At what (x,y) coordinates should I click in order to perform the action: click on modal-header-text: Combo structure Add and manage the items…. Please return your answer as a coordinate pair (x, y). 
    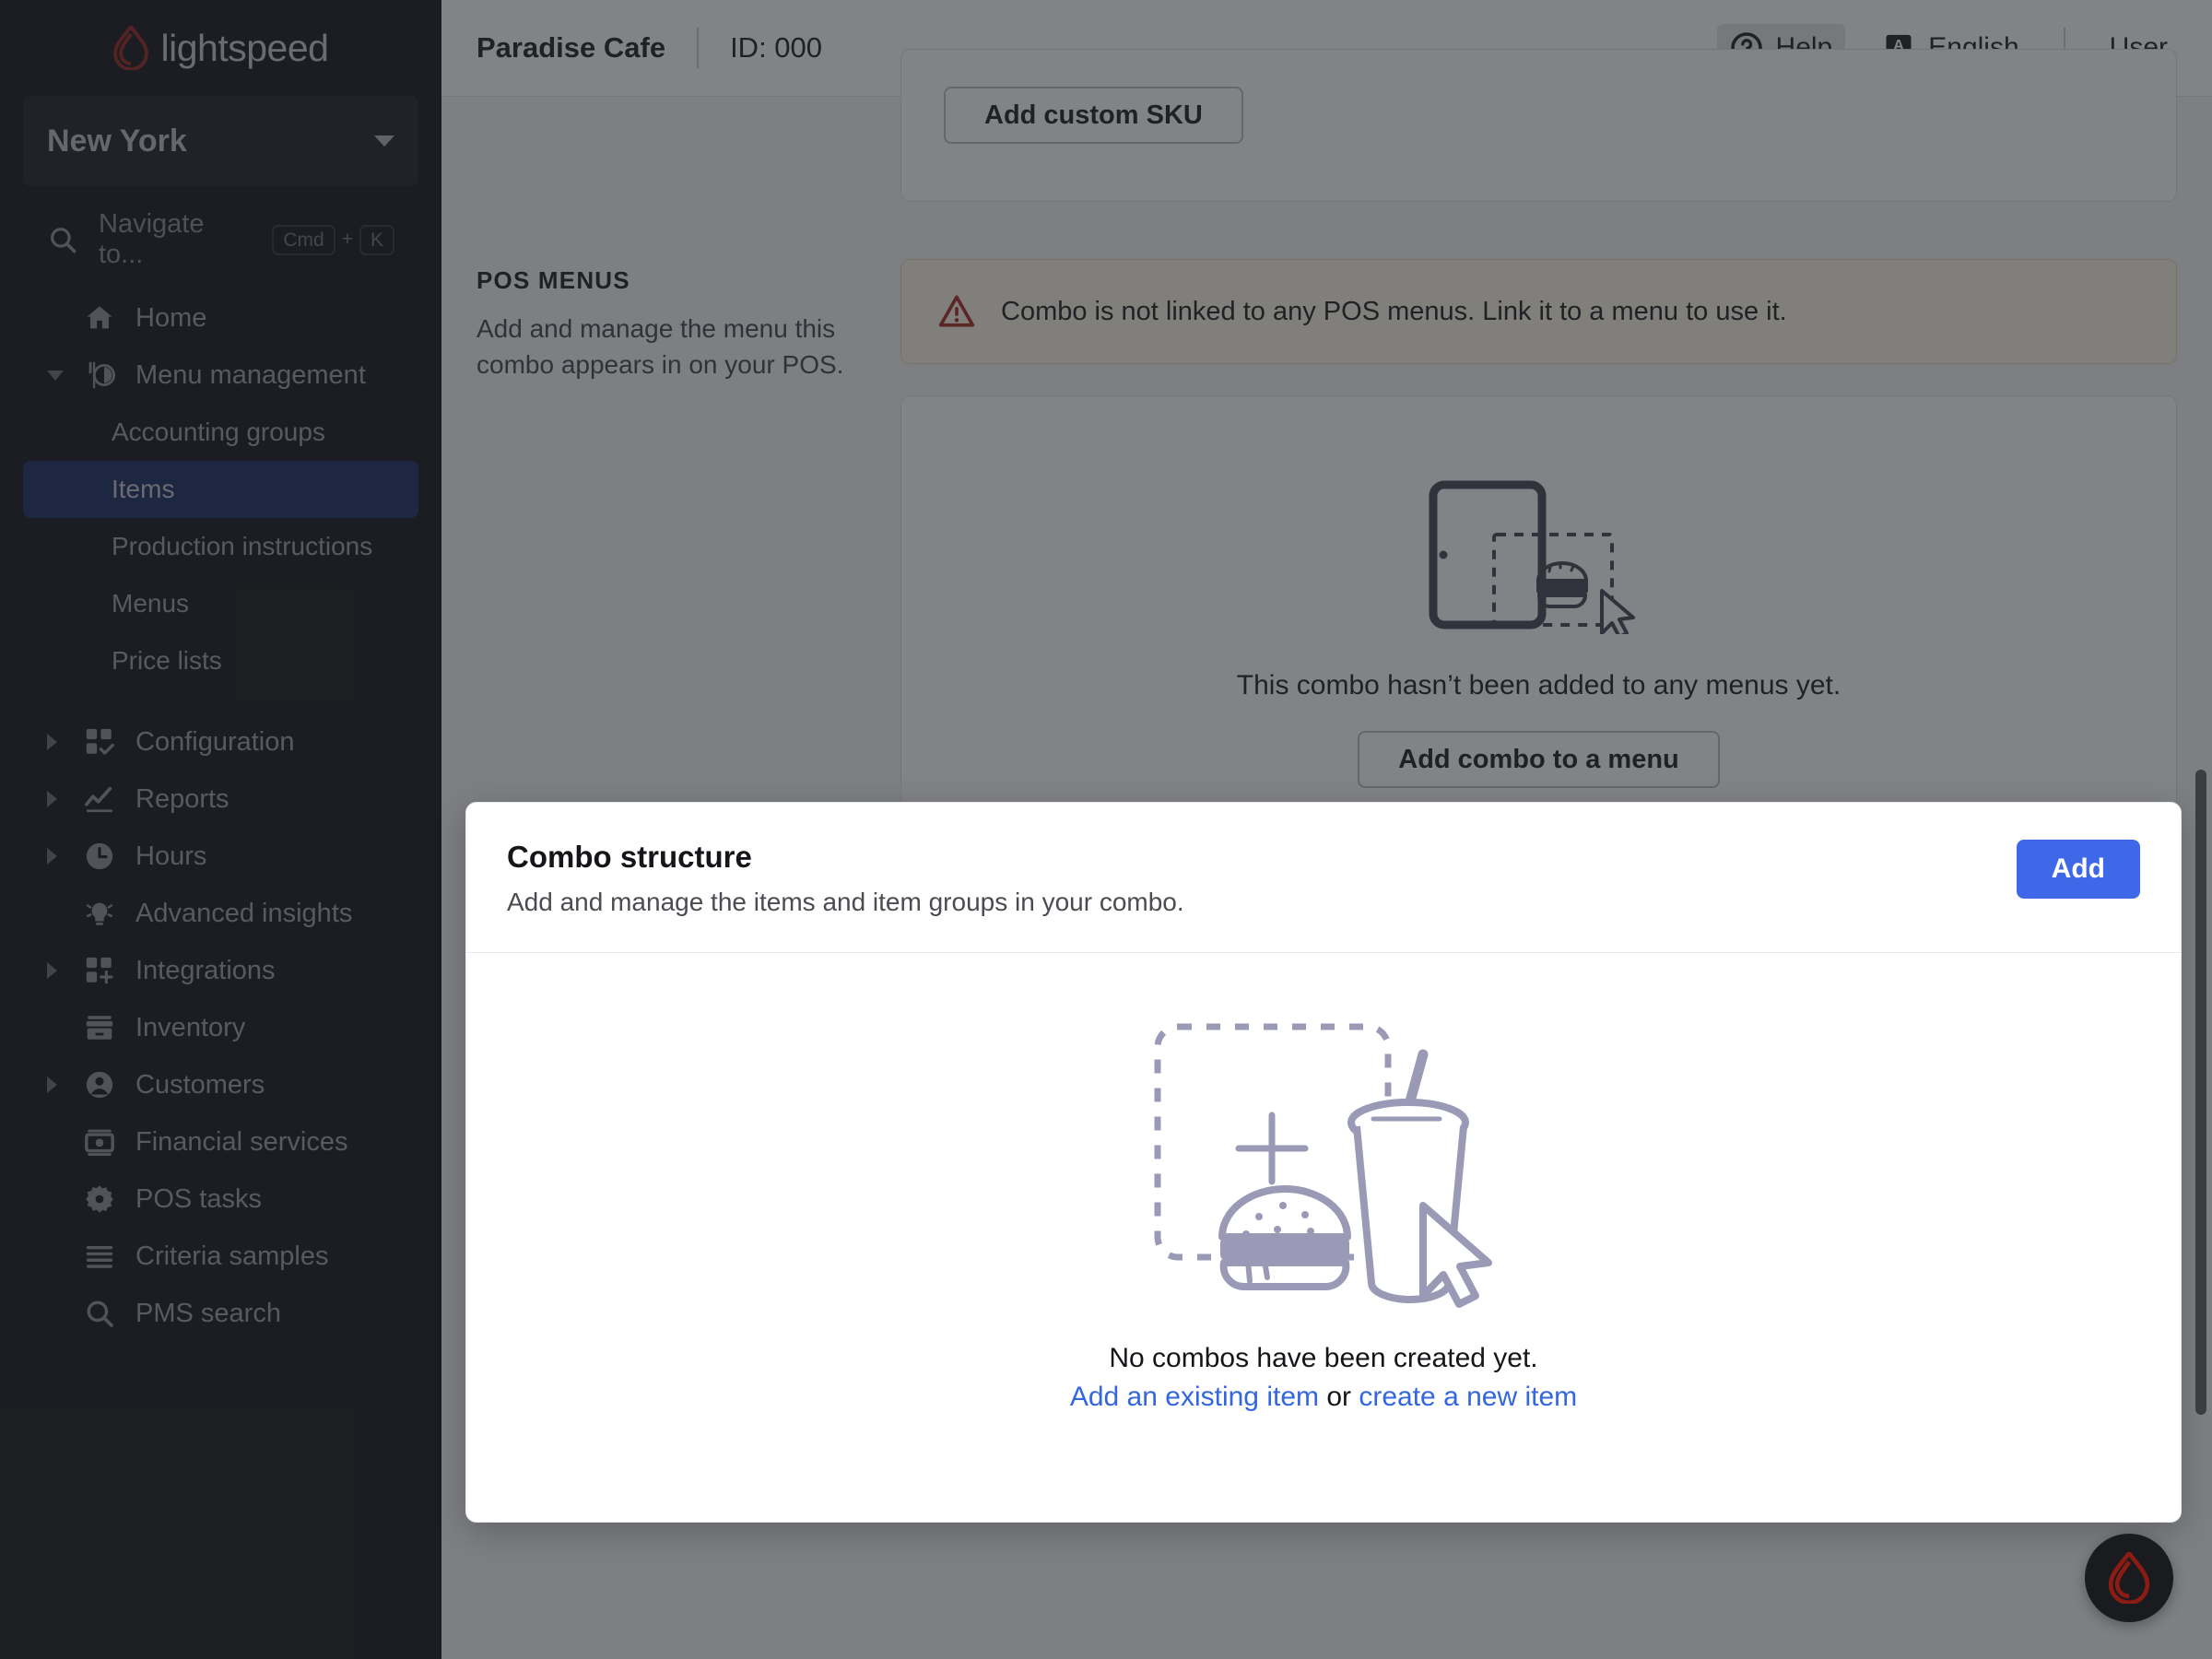
    Looking at the image, I should click on (845, 878).